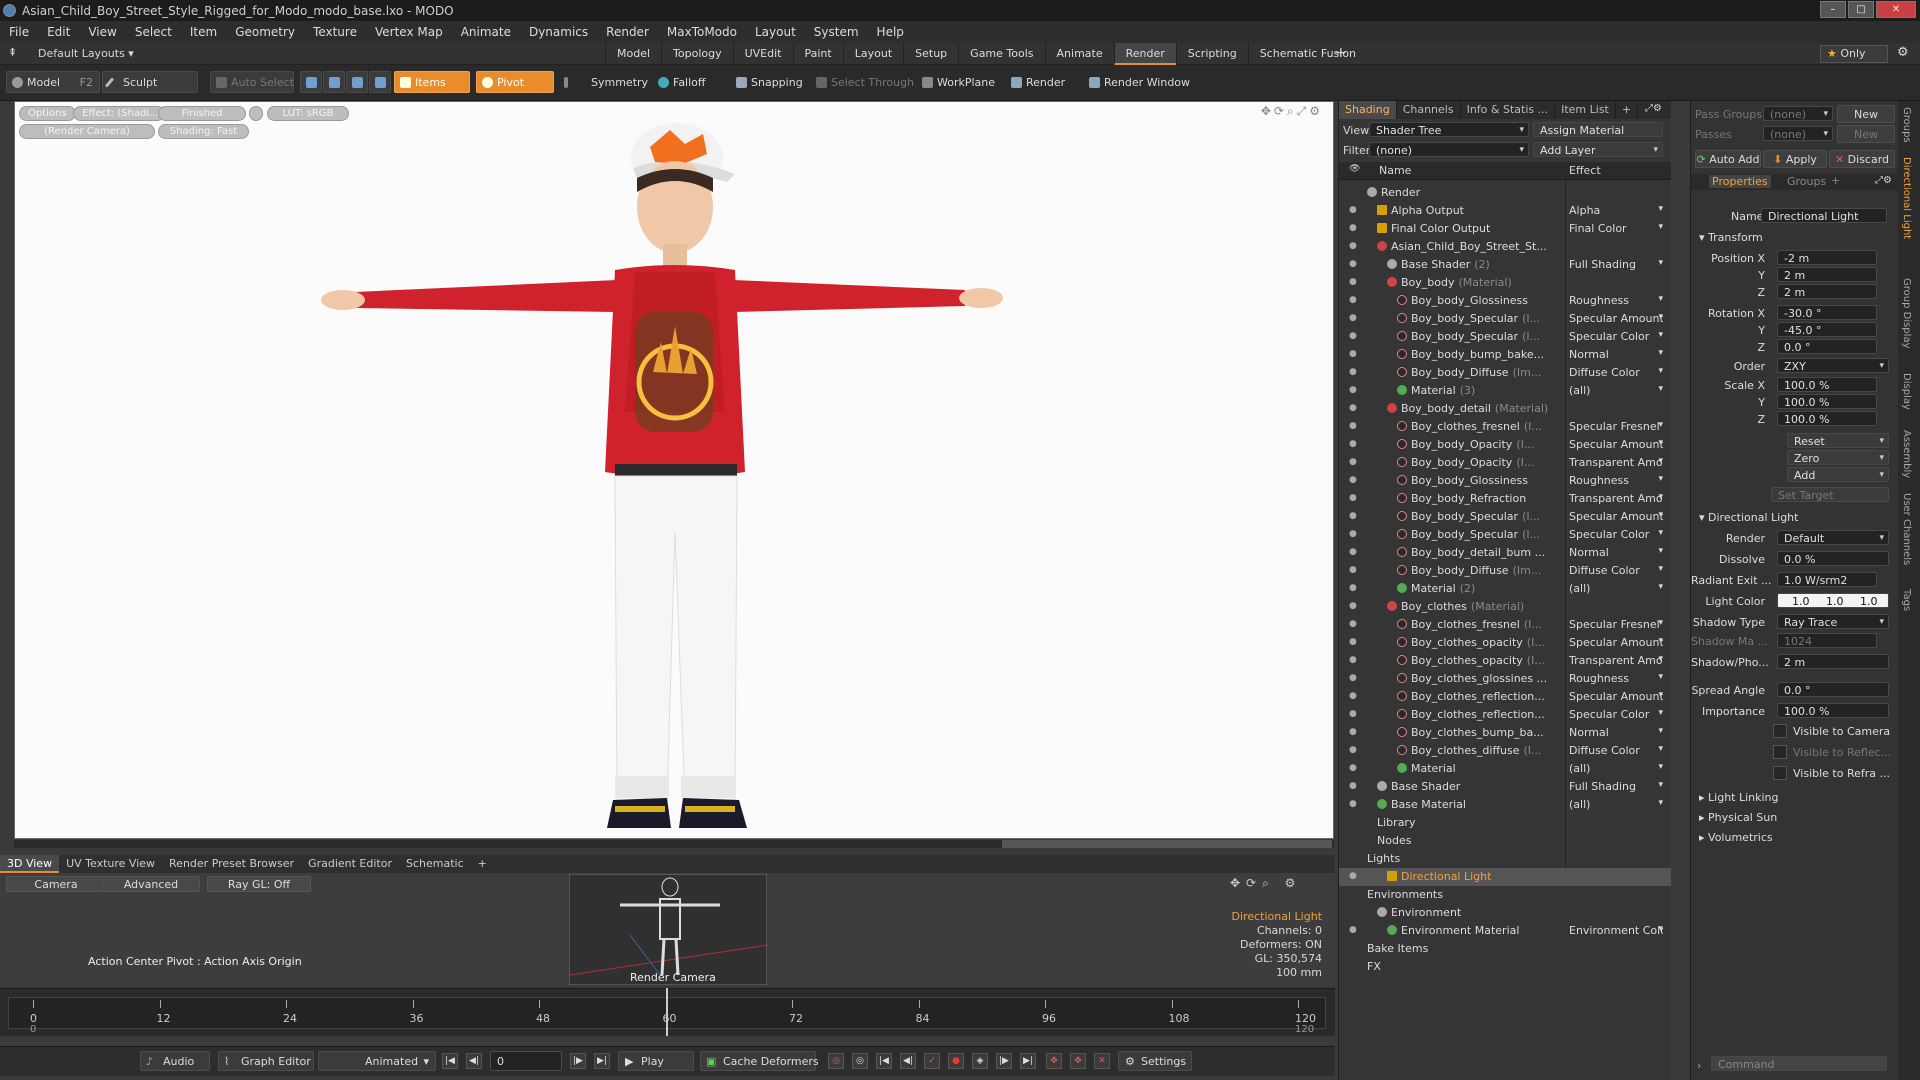 Image resolution: width=1920 pixels, height=1080 pixels. I want to click on side-tab-groups: Groups, so click(1906, 125).